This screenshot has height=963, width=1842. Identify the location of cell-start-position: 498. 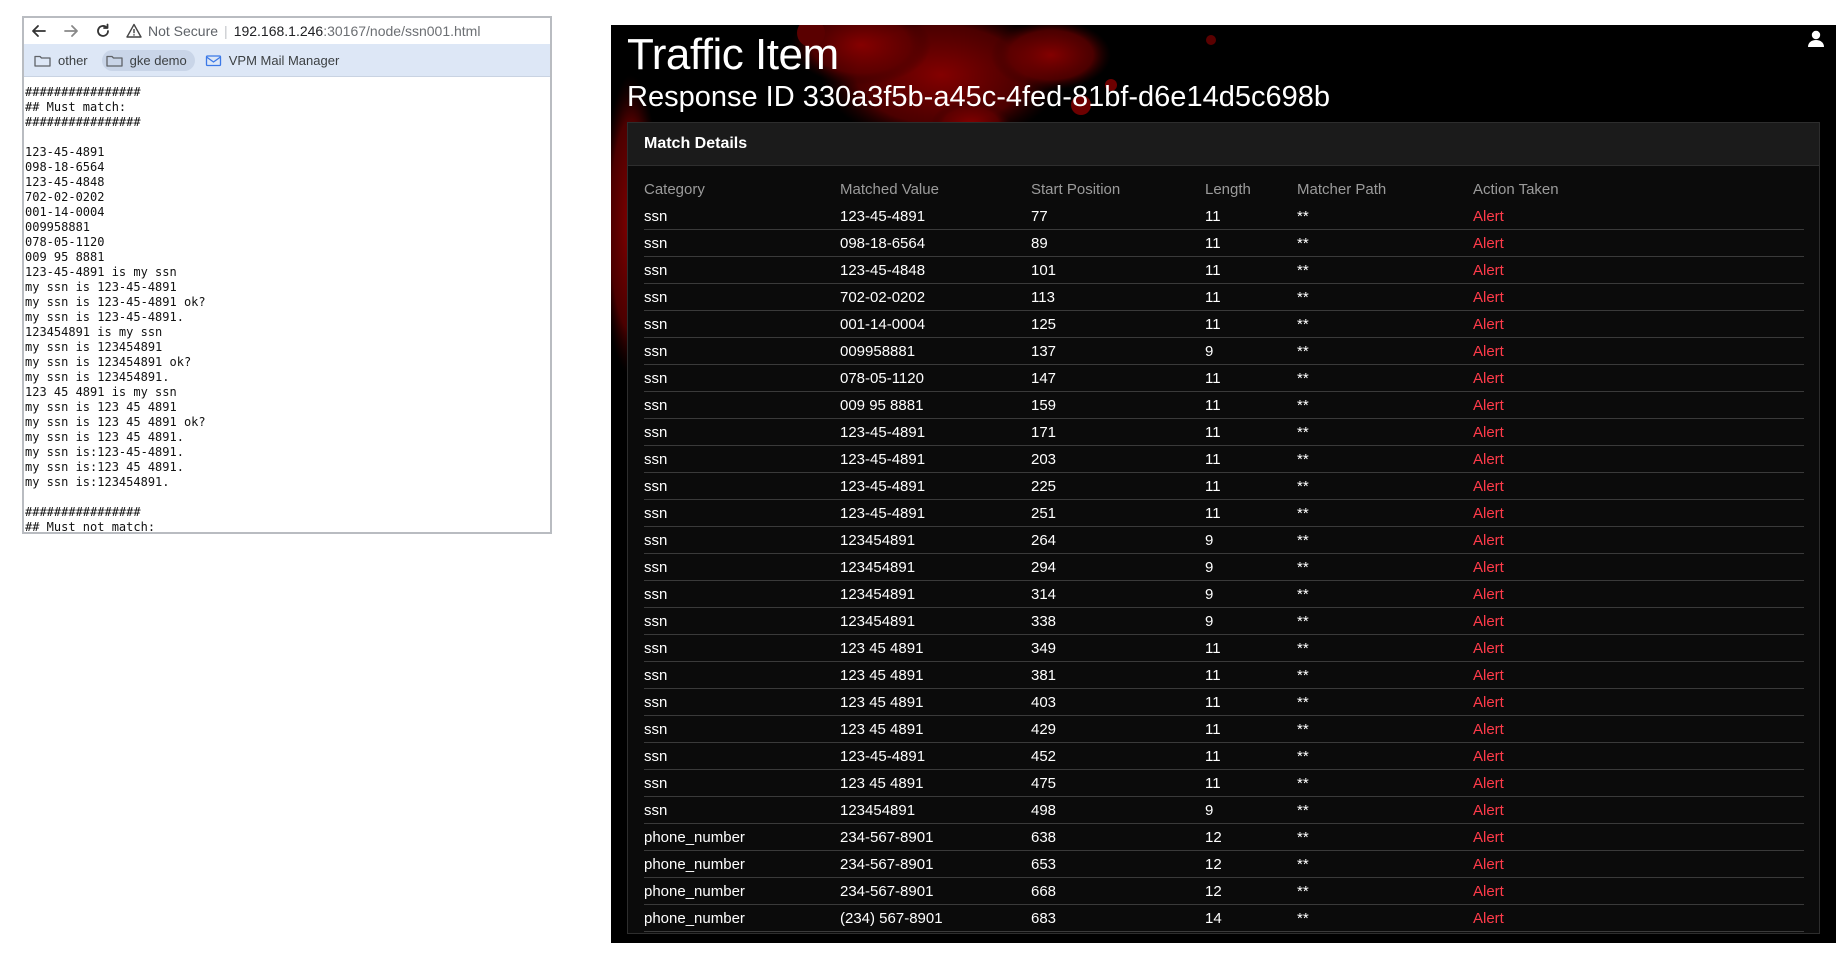
(1118, 810).